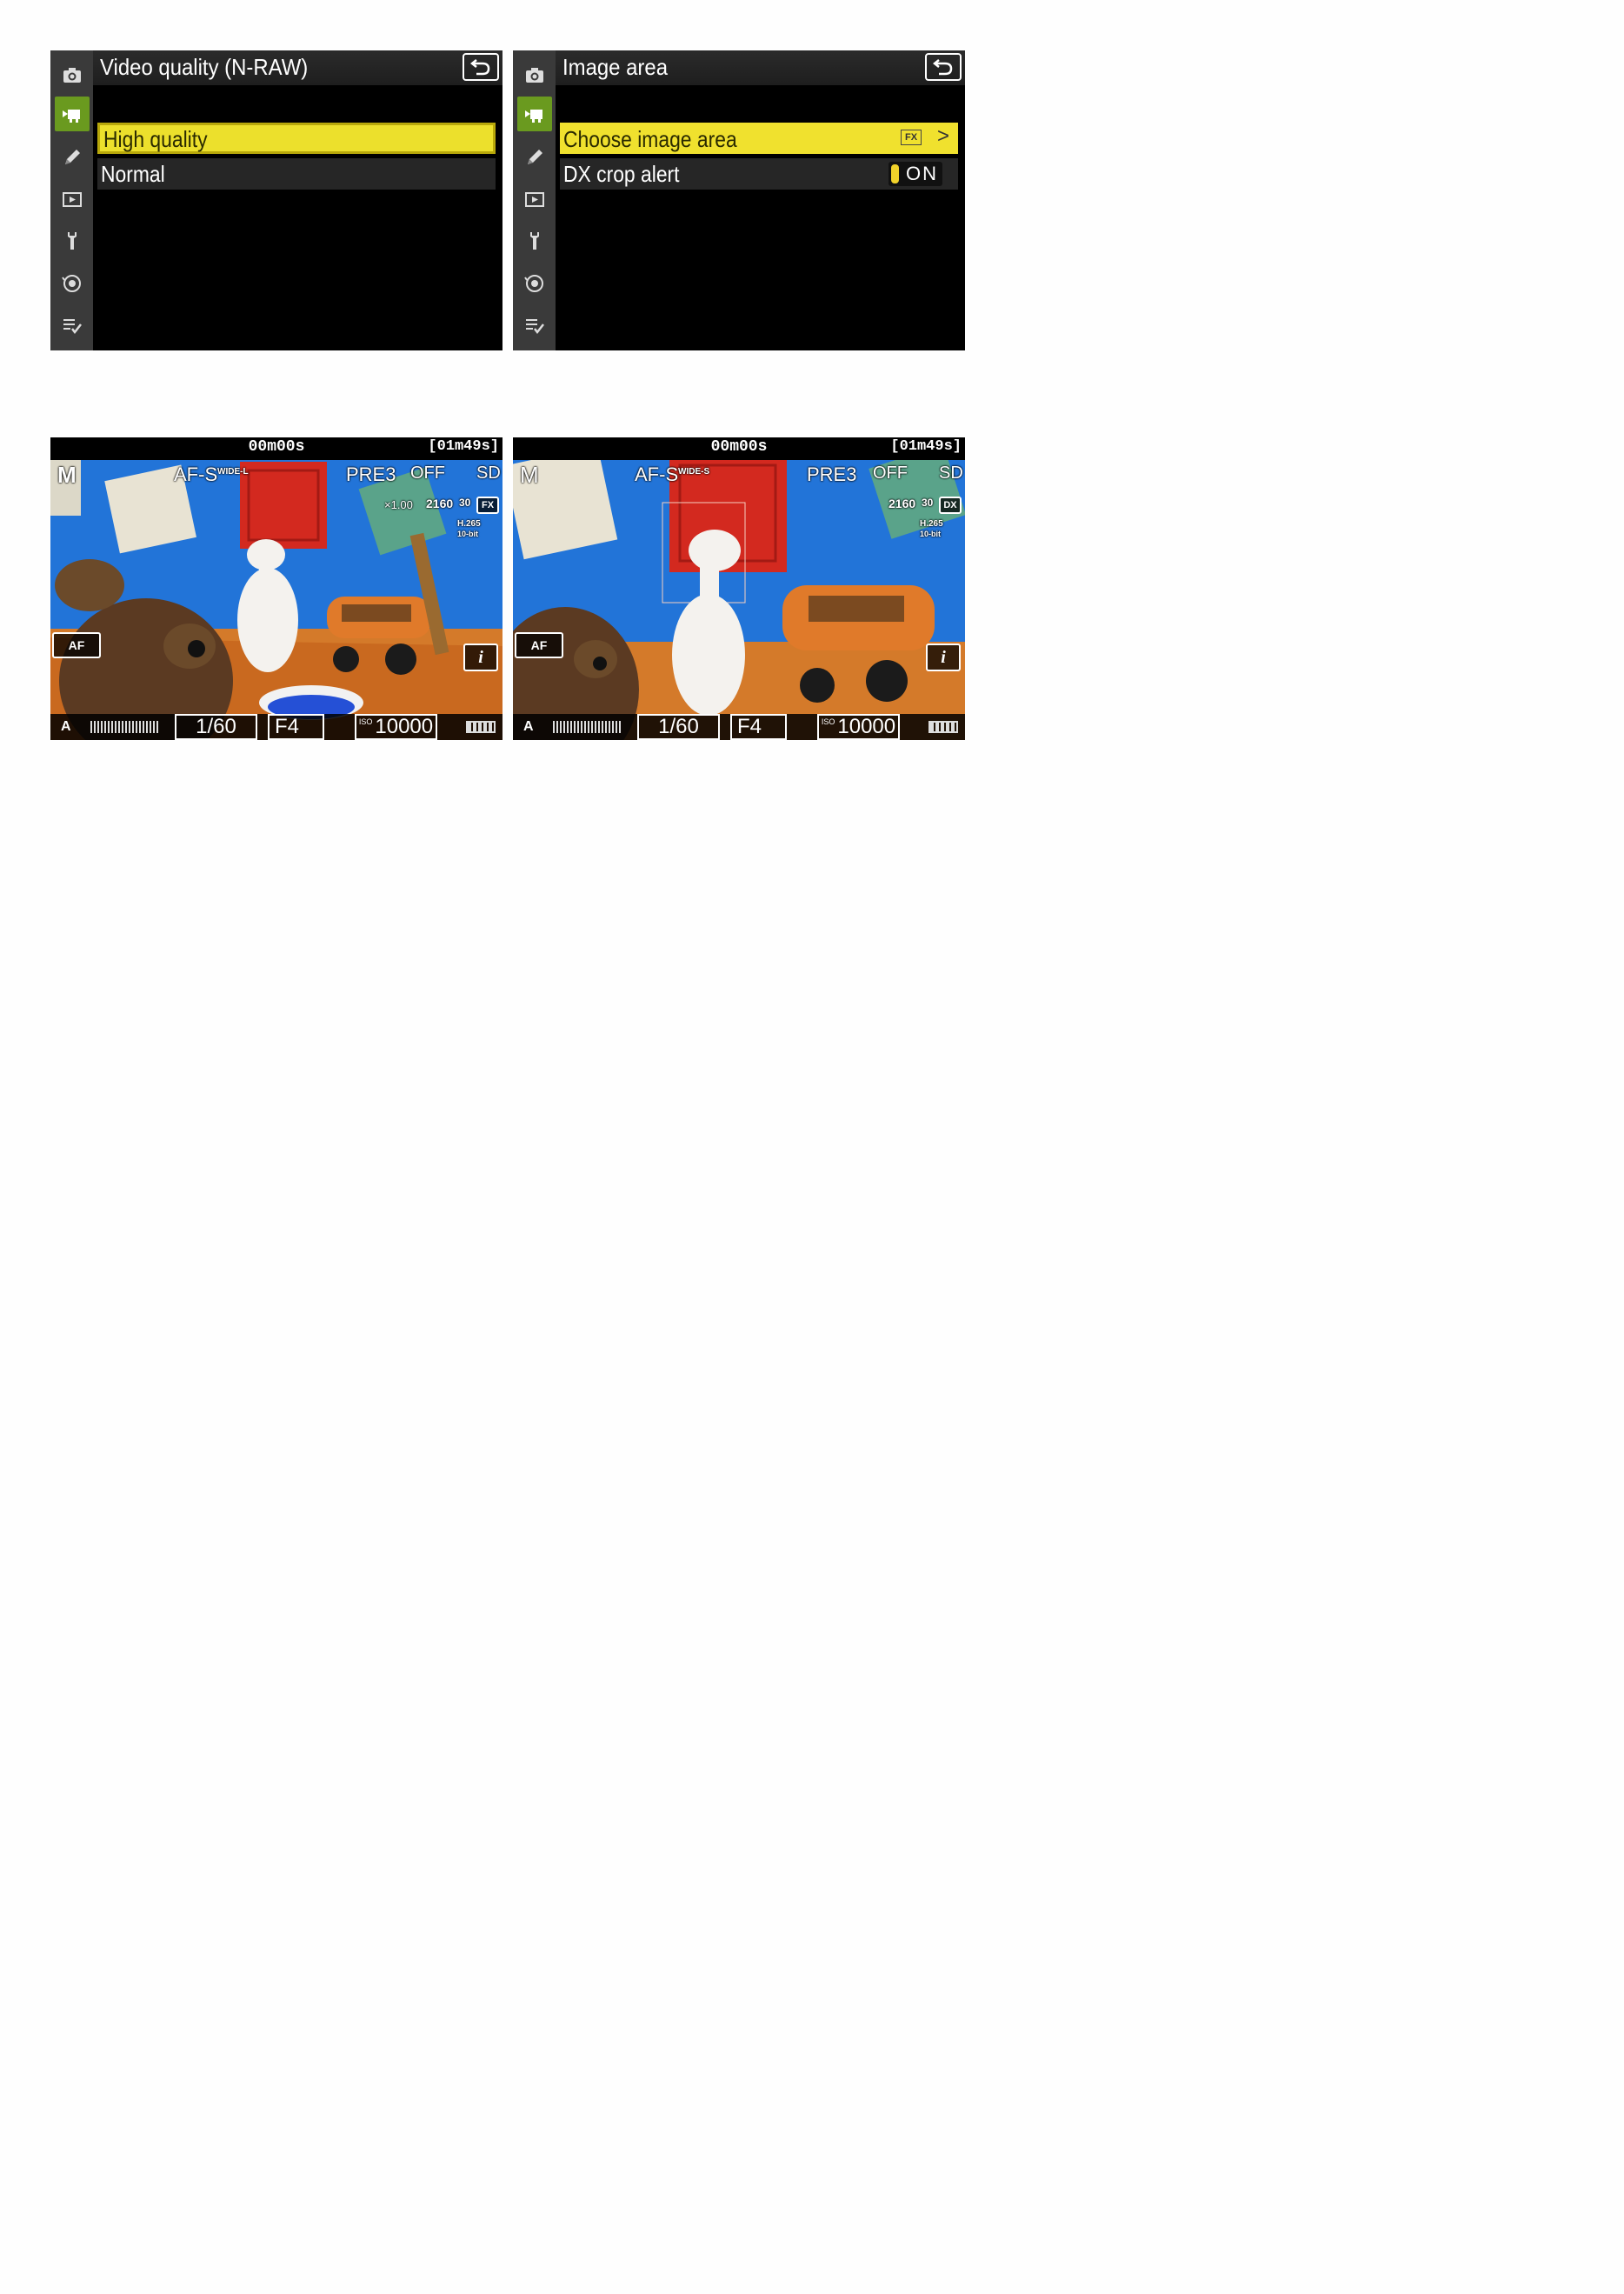 The width and height of the screenshot is (1624, 2294). I want to click on chevron-right-icon: >, so click(942, 136).